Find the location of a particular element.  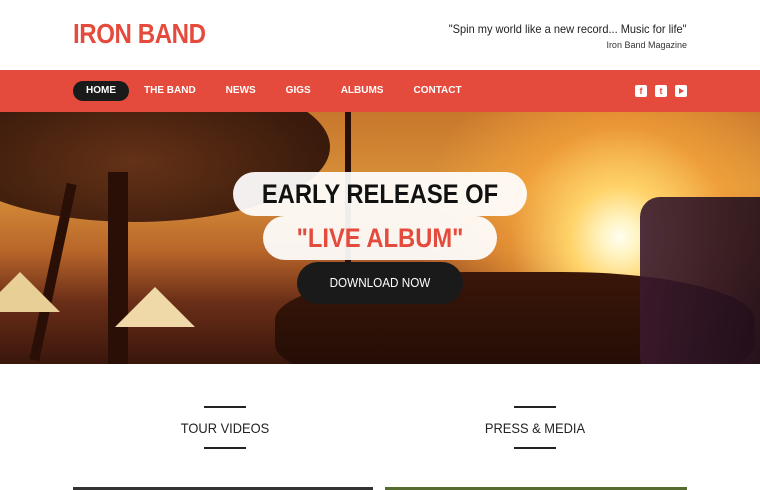

download-now-label: DOWNLOAD NOW is located at coordinates (380, 282).